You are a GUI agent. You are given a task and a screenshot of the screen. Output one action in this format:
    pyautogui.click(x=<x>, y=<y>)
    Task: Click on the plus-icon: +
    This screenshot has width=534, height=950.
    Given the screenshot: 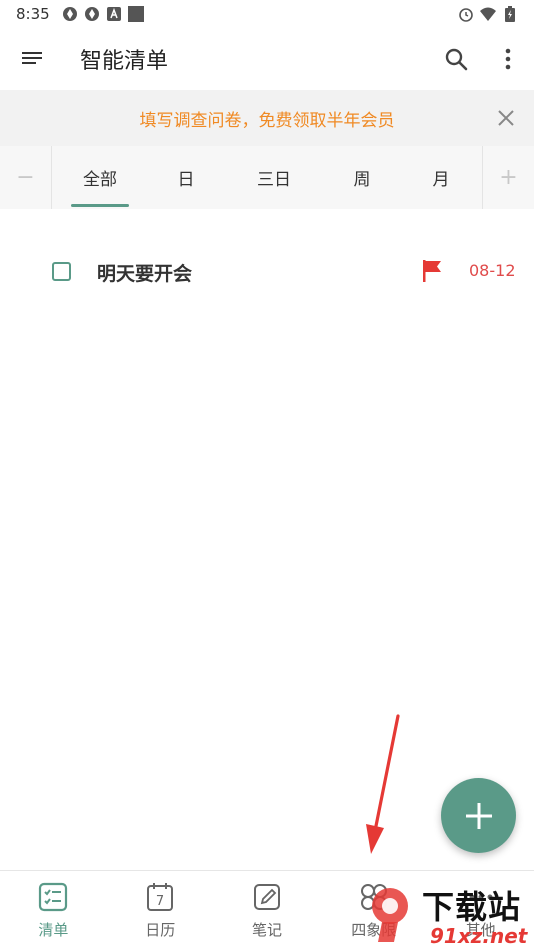 What is the action you would take?
    pyautogui.click(x=508, y=177)
    